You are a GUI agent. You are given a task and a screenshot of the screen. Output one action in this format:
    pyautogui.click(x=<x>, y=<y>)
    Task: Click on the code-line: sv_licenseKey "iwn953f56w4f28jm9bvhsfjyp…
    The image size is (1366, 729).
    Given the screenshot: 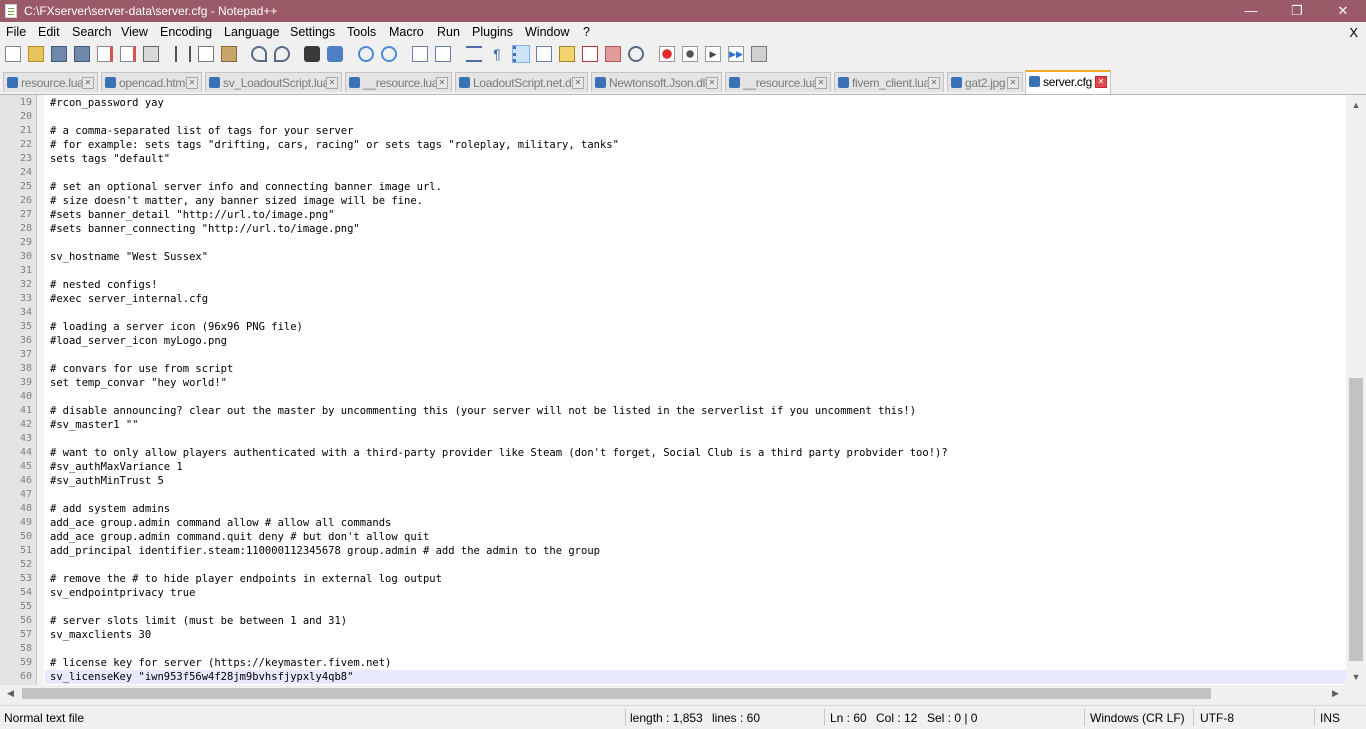 What is the action you would take?
    pyautogui.click(x=201, y=677)
    